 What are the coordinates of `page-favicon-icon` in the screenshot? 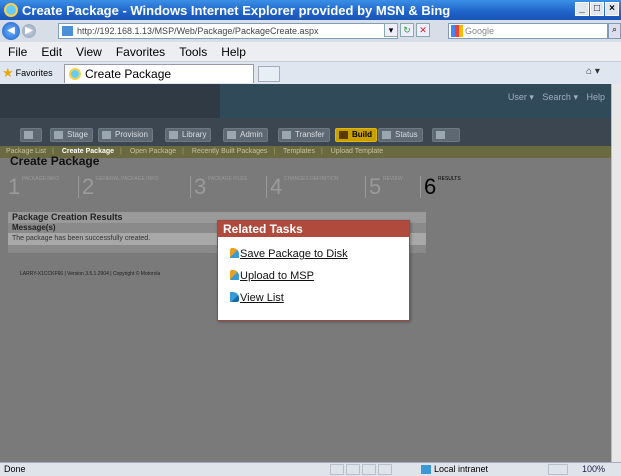 It's located at (67, 31).